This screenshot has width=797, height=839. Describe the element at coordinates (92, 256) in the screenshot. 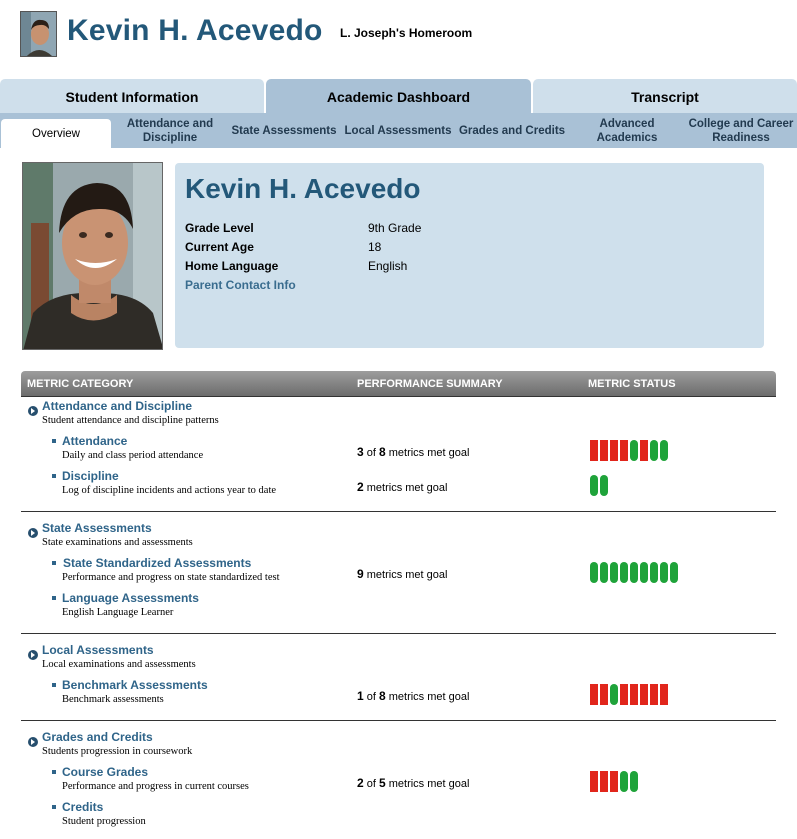

I see `student-photo` at that location.